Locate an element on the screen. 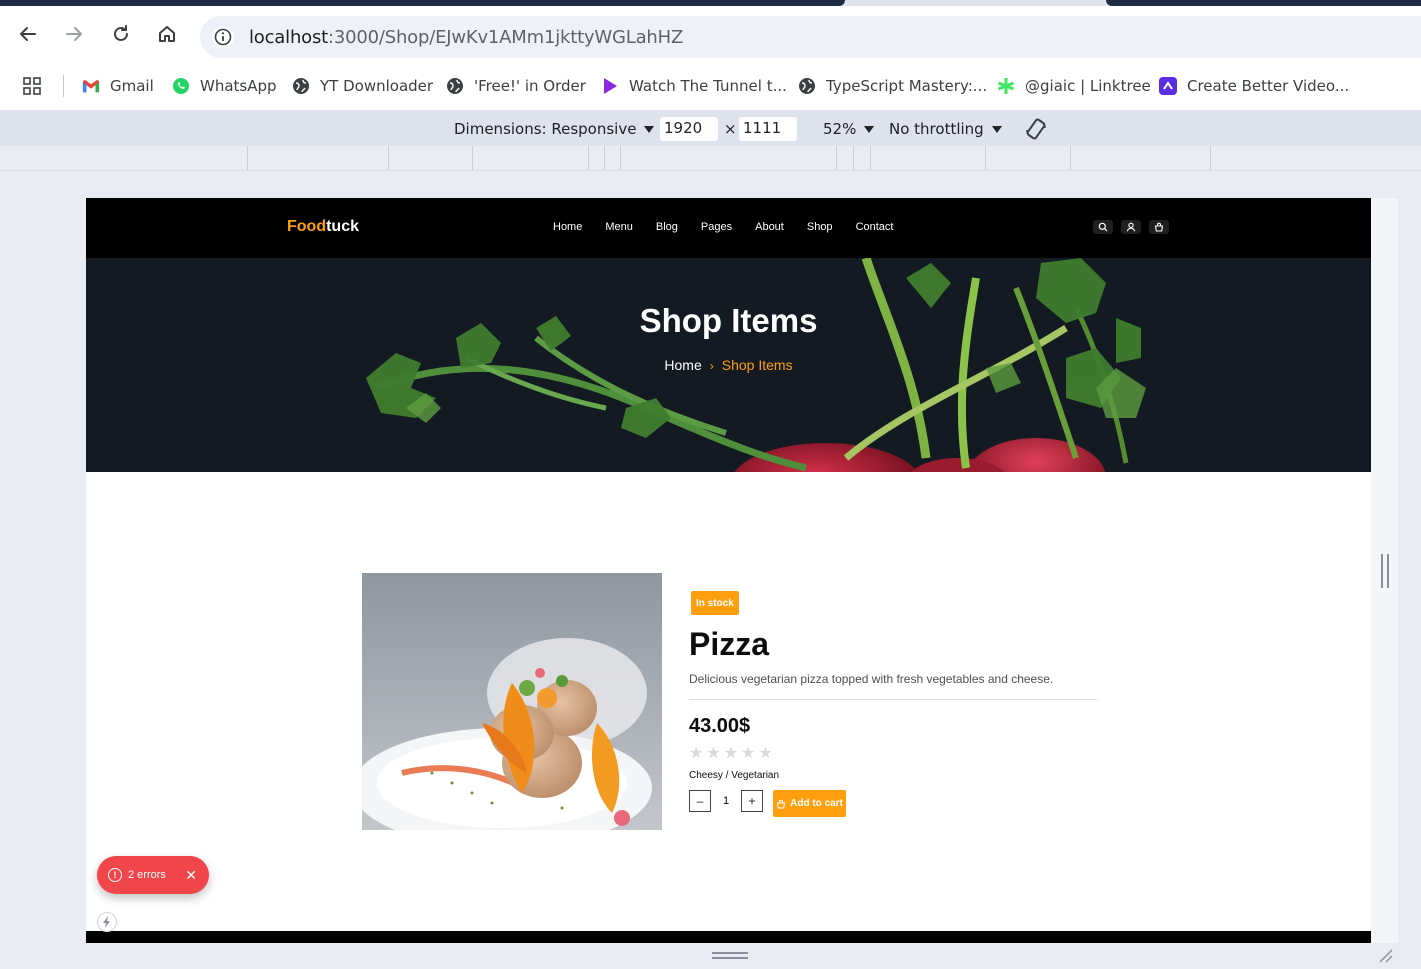 Image resolution: width=1421 pixels, height=969 pixels. dimensions-dropdown: Dimensions: Responsive is located at coordinates (554, 129).